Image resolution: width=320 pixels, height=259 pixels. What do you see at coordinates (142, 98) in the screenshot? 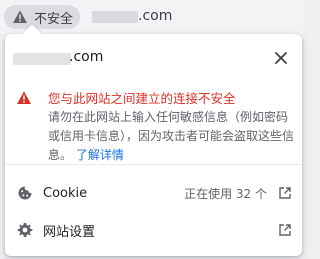
I see `warning-title: 您与此网站之间建立的连接不安全` at bounding box center [142, 98].